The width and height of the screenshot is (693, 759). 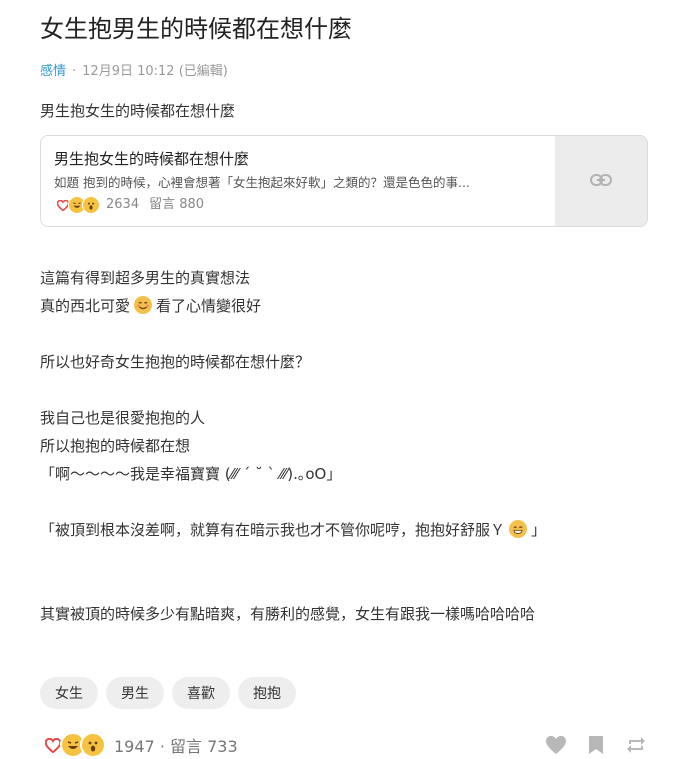 I want to click on body-line: 真的西北可愛 看了心情變很好, so click(x=150, y=306).